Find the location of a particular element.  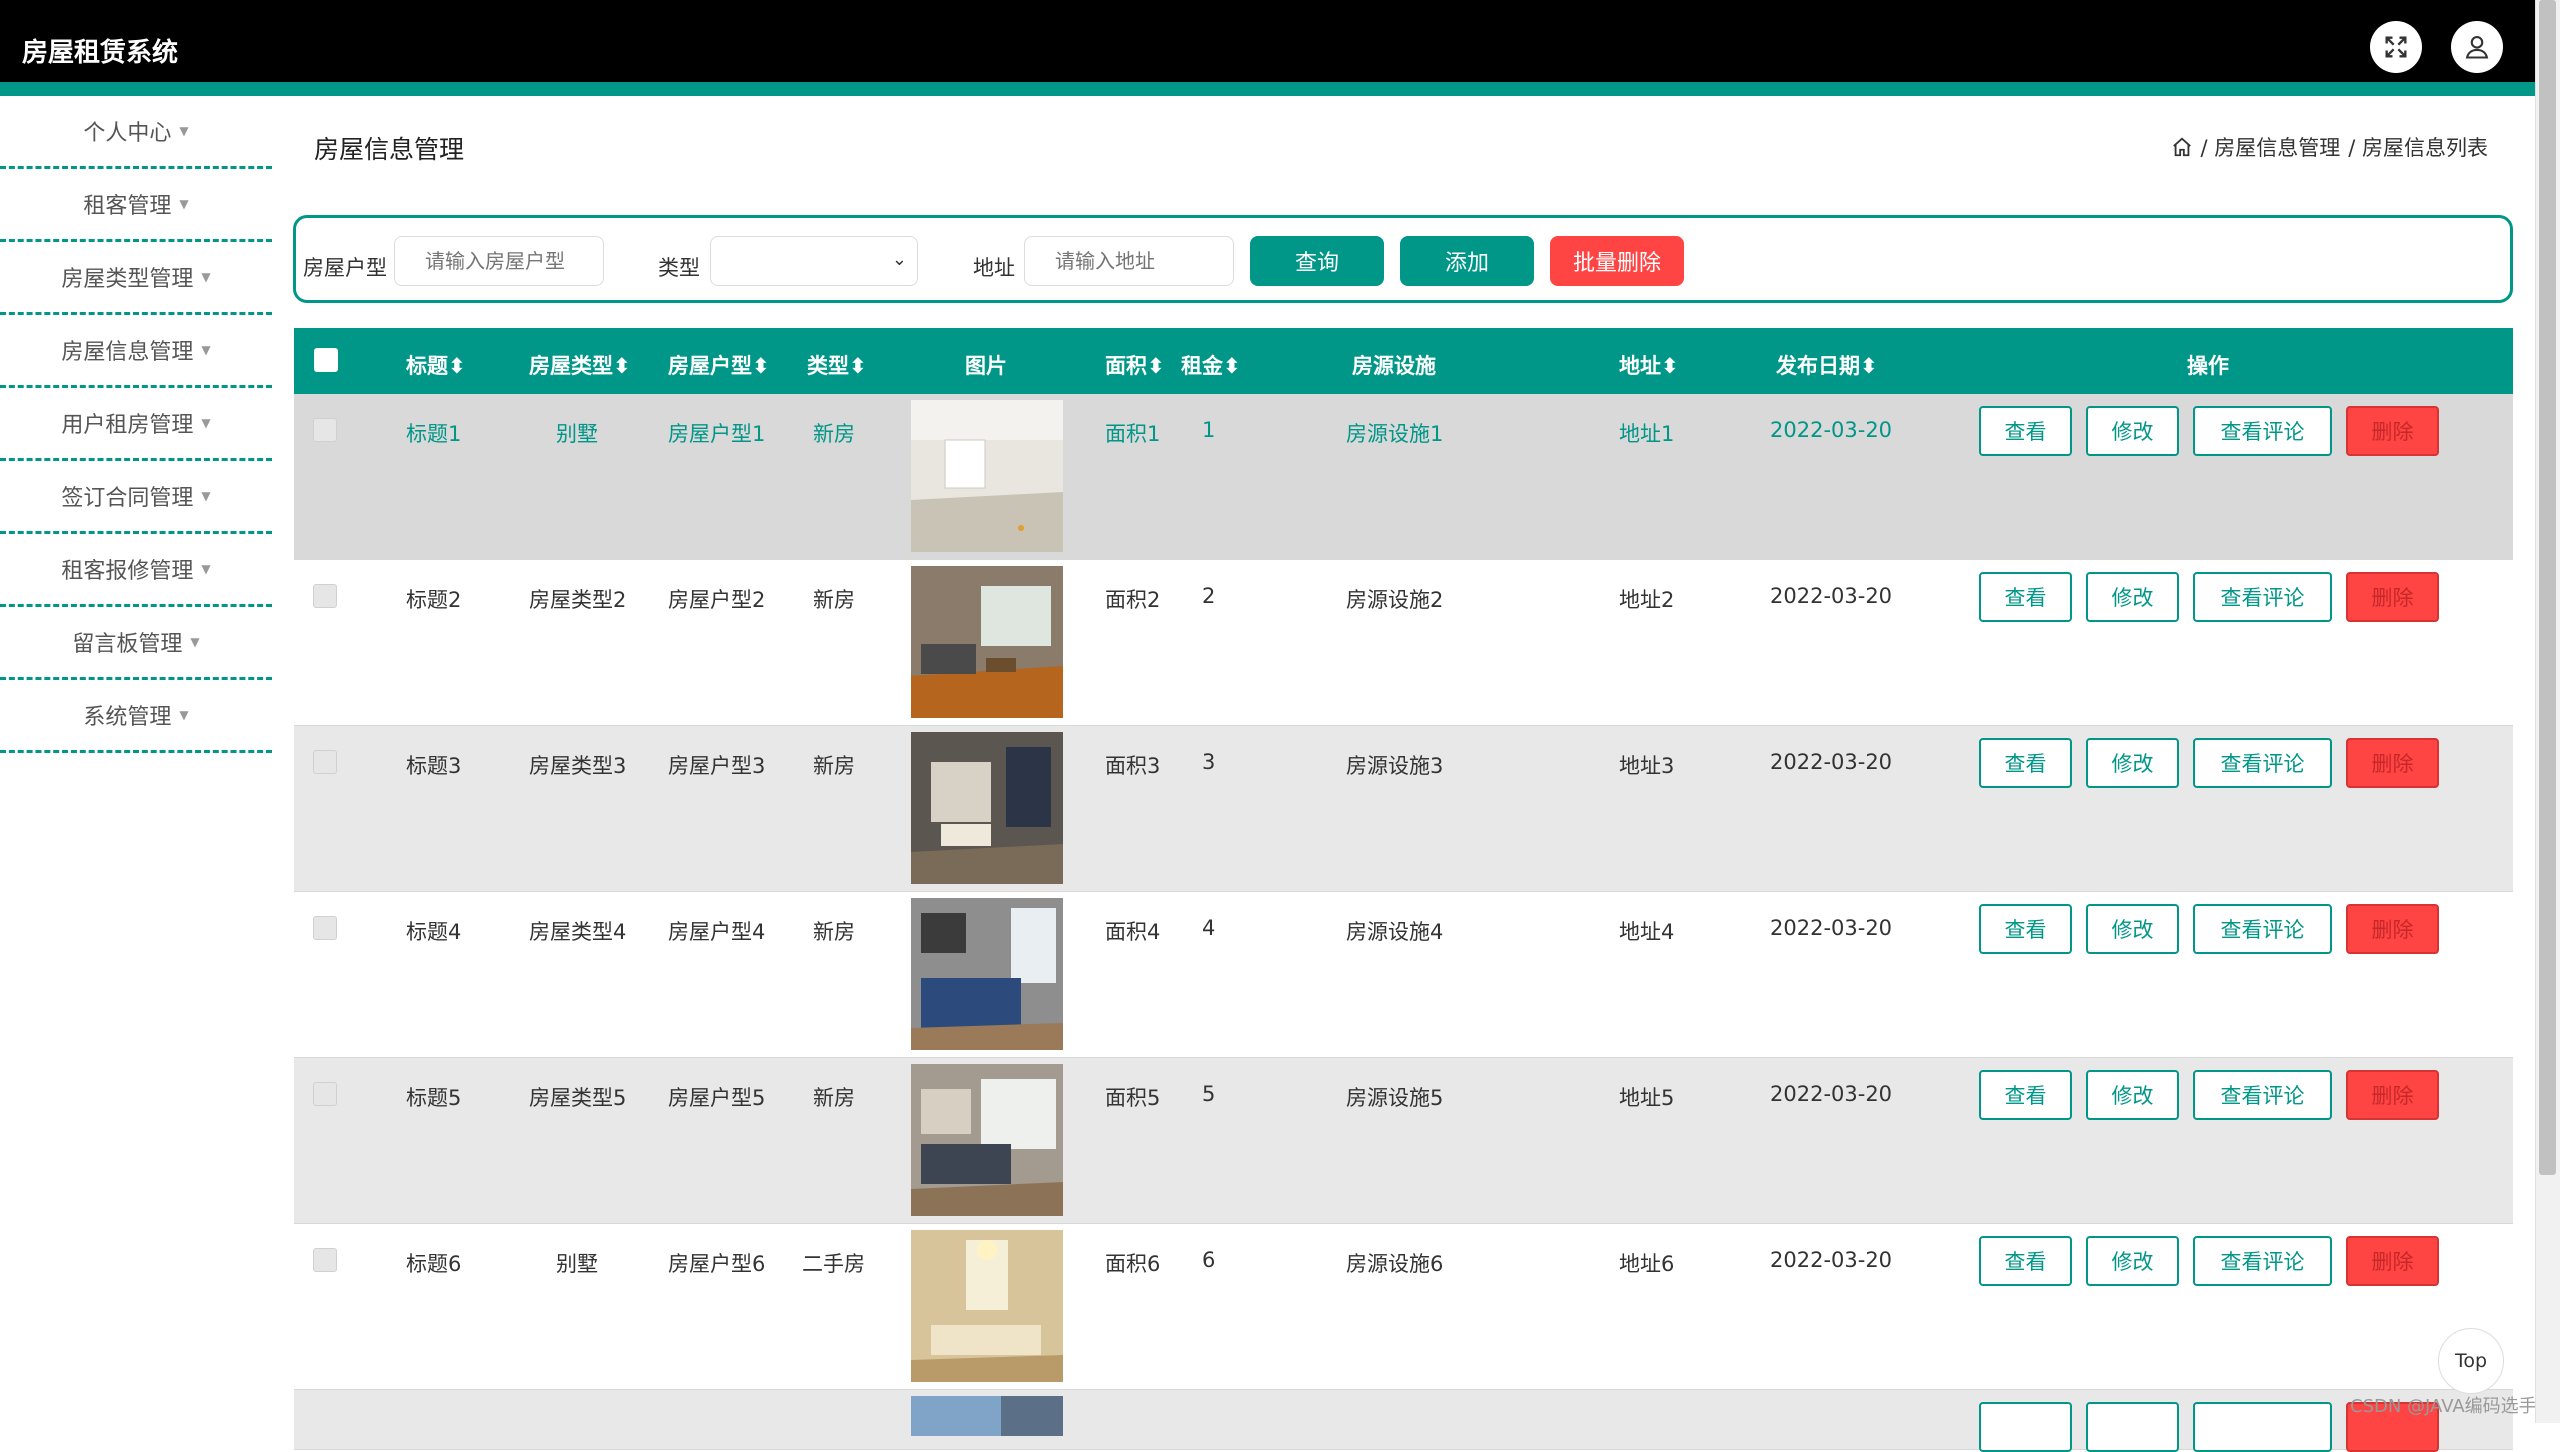

sidebar-item-repair-management: 租客报修管理 ▼ is located at coordinates (136, 570).